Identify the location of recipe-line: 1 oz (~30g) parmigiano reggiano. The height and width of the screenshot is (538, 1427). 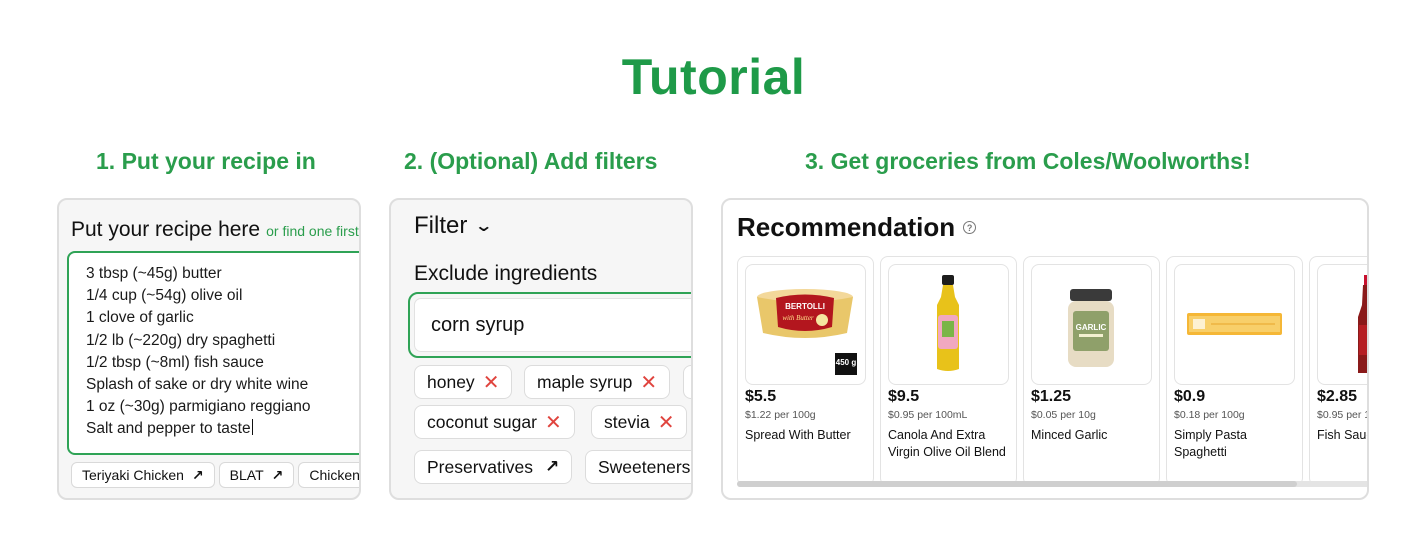
(198, 407).